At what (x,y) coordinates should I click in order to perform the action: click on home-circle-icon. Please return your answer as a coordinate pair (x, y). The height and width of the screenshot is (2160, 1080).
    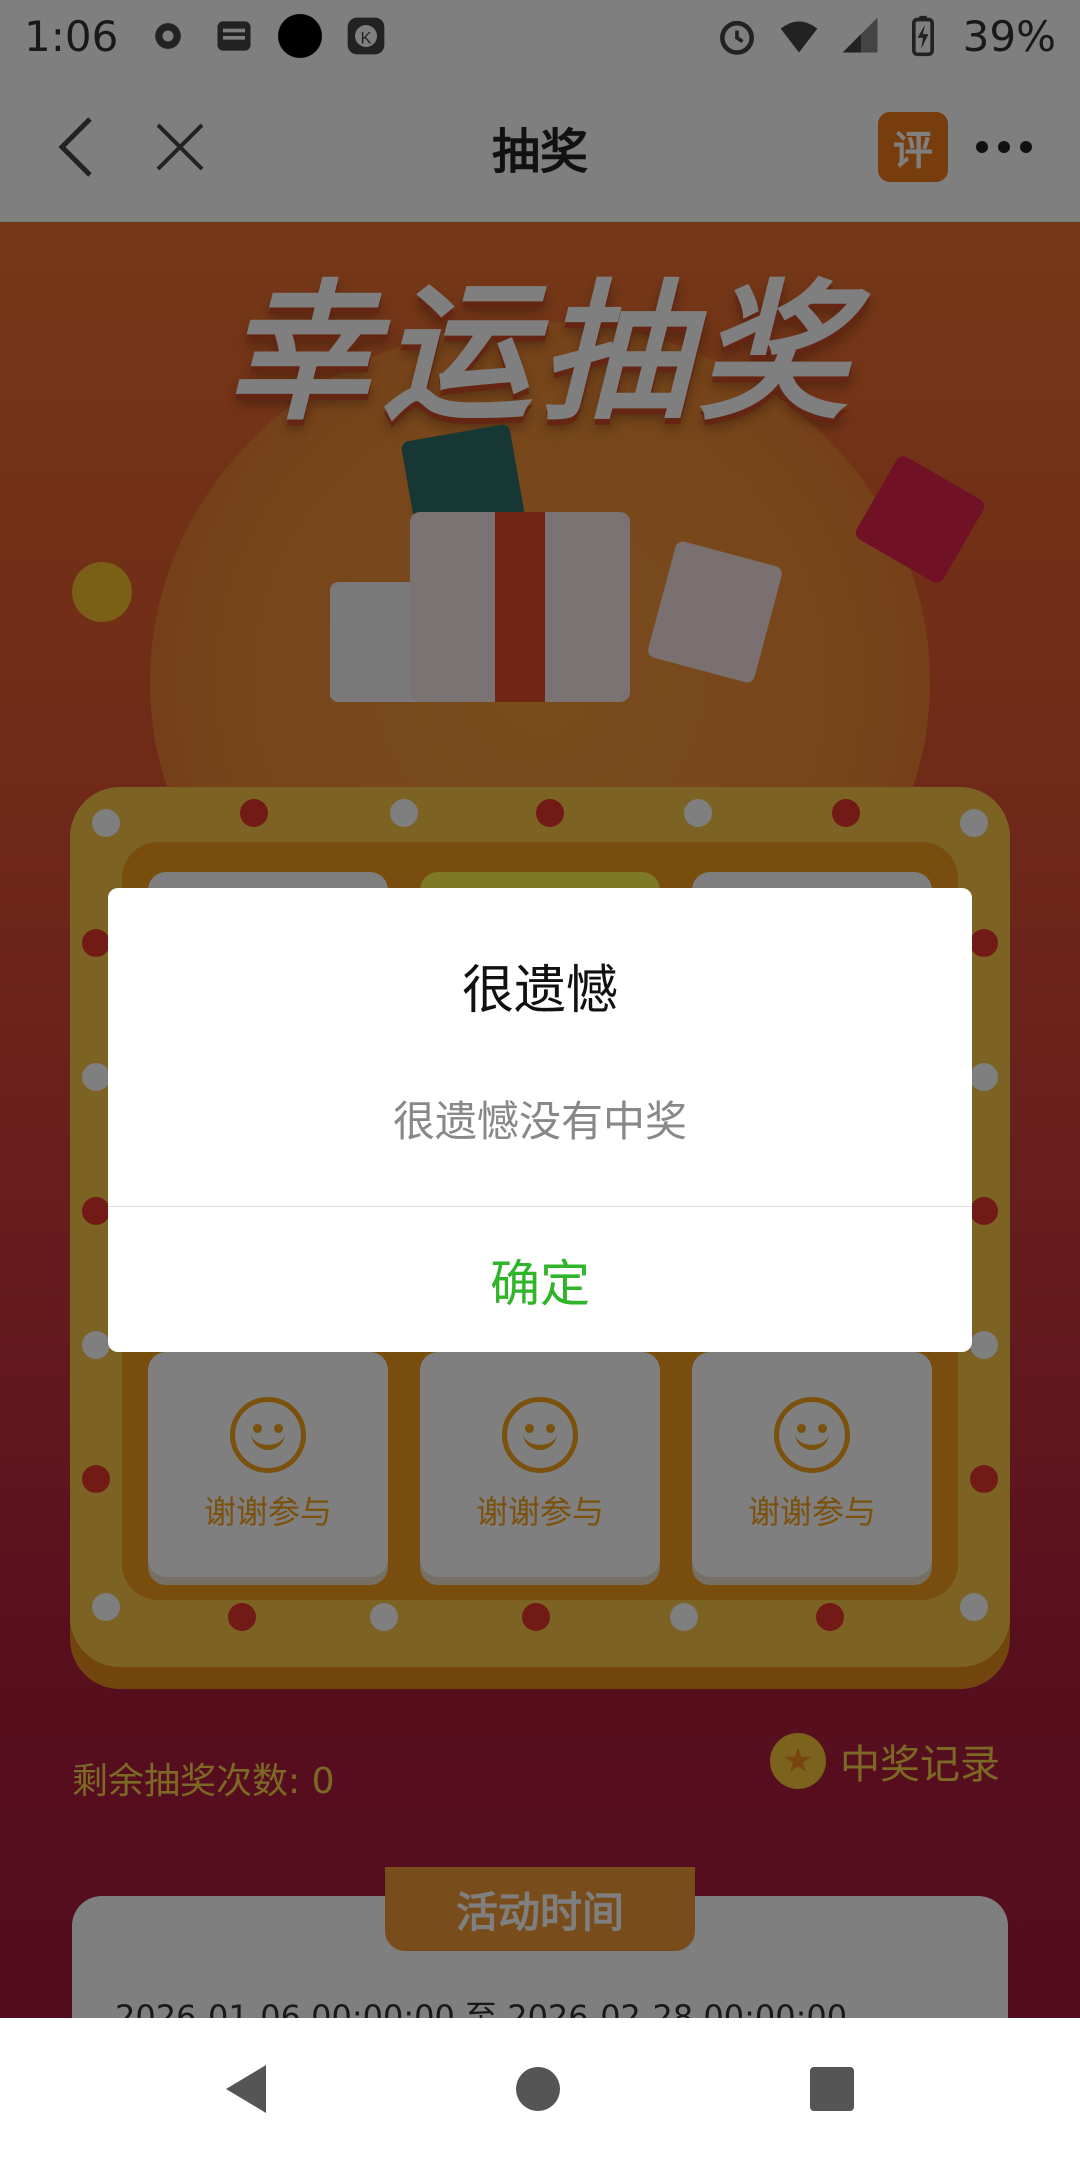
    Looking at the image, I should click on (538, 2089).